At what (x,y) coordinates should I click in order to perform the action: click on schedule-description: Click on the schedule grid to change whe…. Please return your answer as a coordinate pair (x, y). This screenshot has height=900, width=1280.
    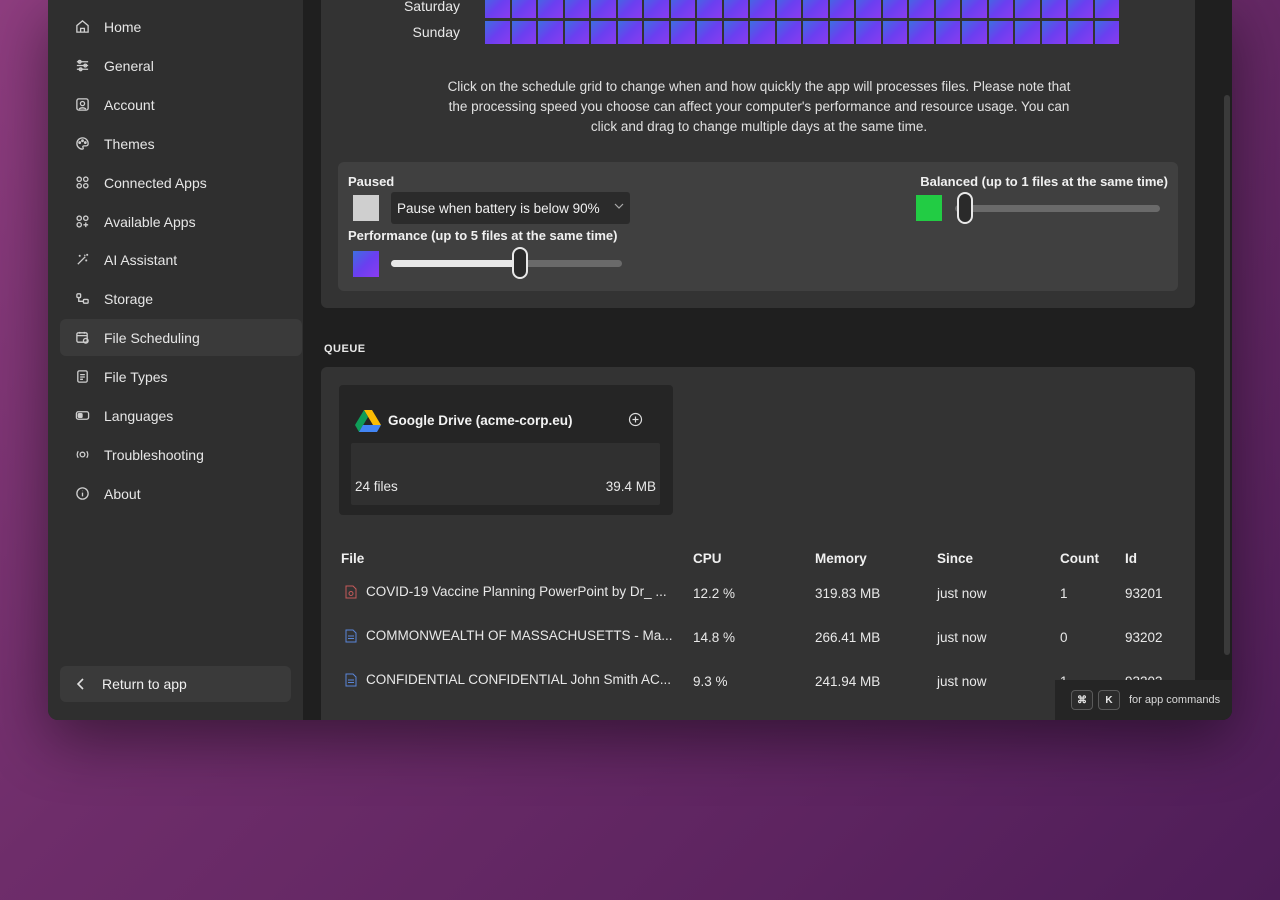
    Looking at the image, I should click on (759, 106).